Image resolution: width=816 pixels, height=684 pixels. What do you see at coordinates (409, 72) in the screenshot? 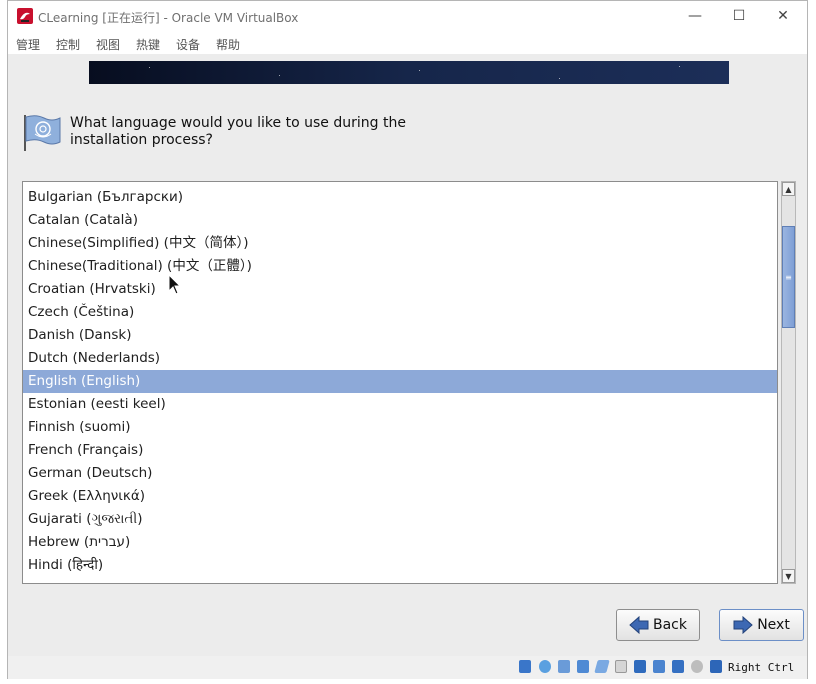
I see `installer-banner` at bounding box center [409, 72].